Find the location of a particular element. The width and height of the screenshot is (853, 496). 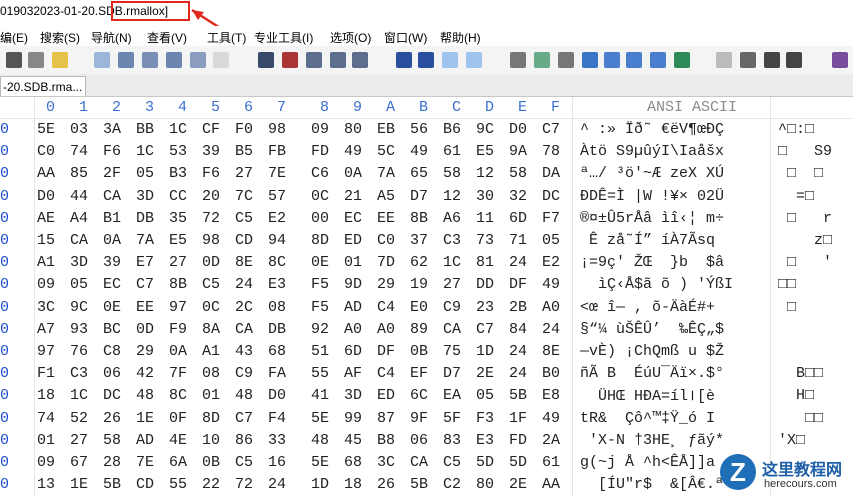

book-icon is located at coordinates (840, 60).